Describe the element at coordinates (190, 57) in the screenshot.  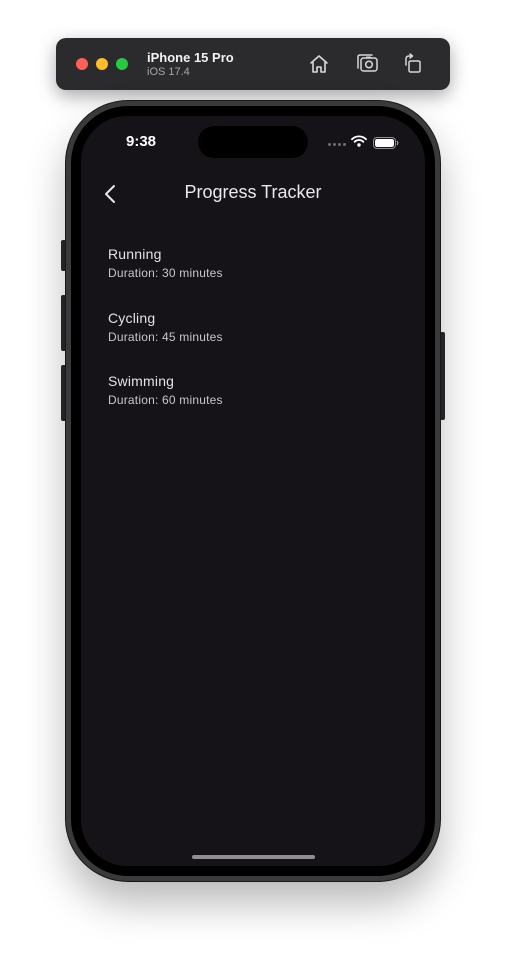
I see `device-name: iPhone 15 Pro` at that location.